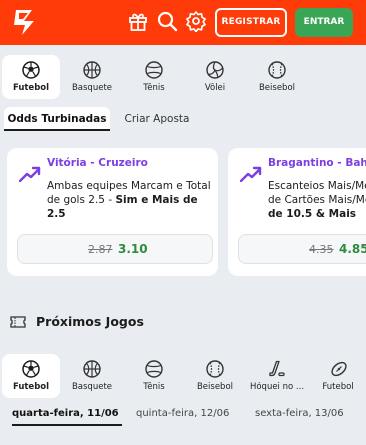  Describe the element at coordinates (251, 22) in the screenshot. I see `register-button: REGISTRAR` at that location.